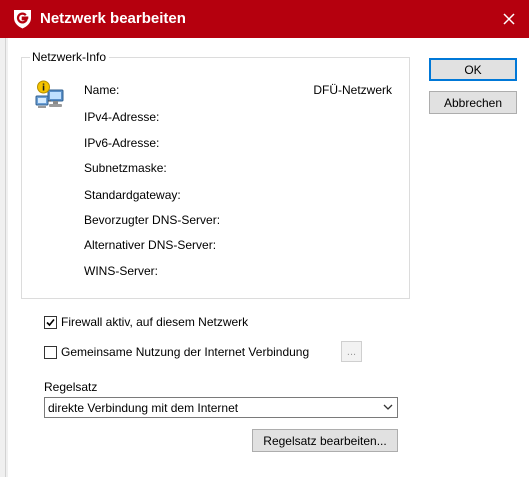 This screenshot has width=529, height=477. I want to click on svg-text: i, so click(43, 88).